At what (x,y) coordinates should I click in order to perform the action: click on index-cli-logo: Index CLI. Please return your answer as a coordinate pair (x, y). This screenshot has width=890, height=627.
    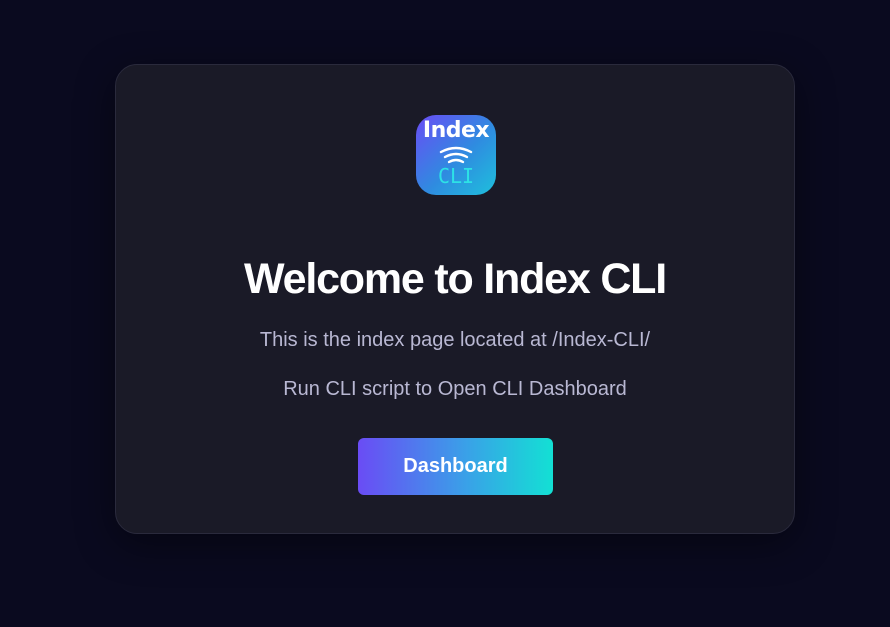
    Looking at the image, I should click on (456, 155).